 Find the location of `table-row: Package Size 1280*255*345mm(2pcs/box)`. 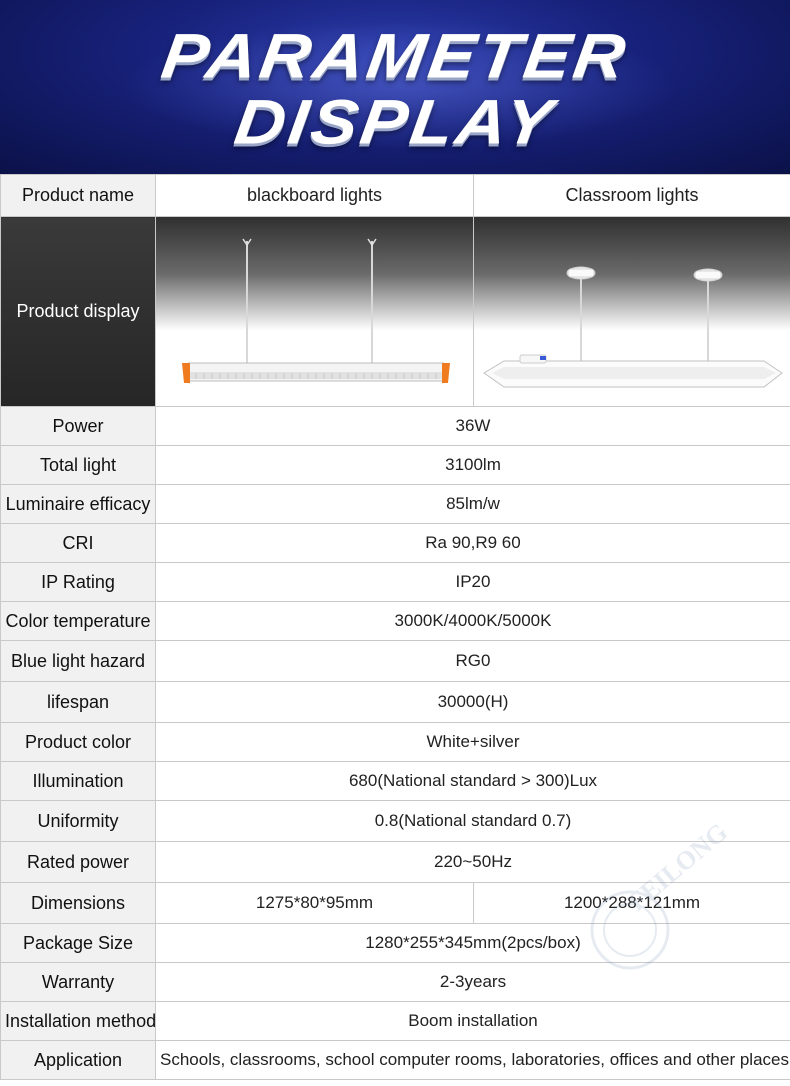

table-row: Package Size 1280*255*345mm(2pcs/box) is located at coordinates (395, 943).